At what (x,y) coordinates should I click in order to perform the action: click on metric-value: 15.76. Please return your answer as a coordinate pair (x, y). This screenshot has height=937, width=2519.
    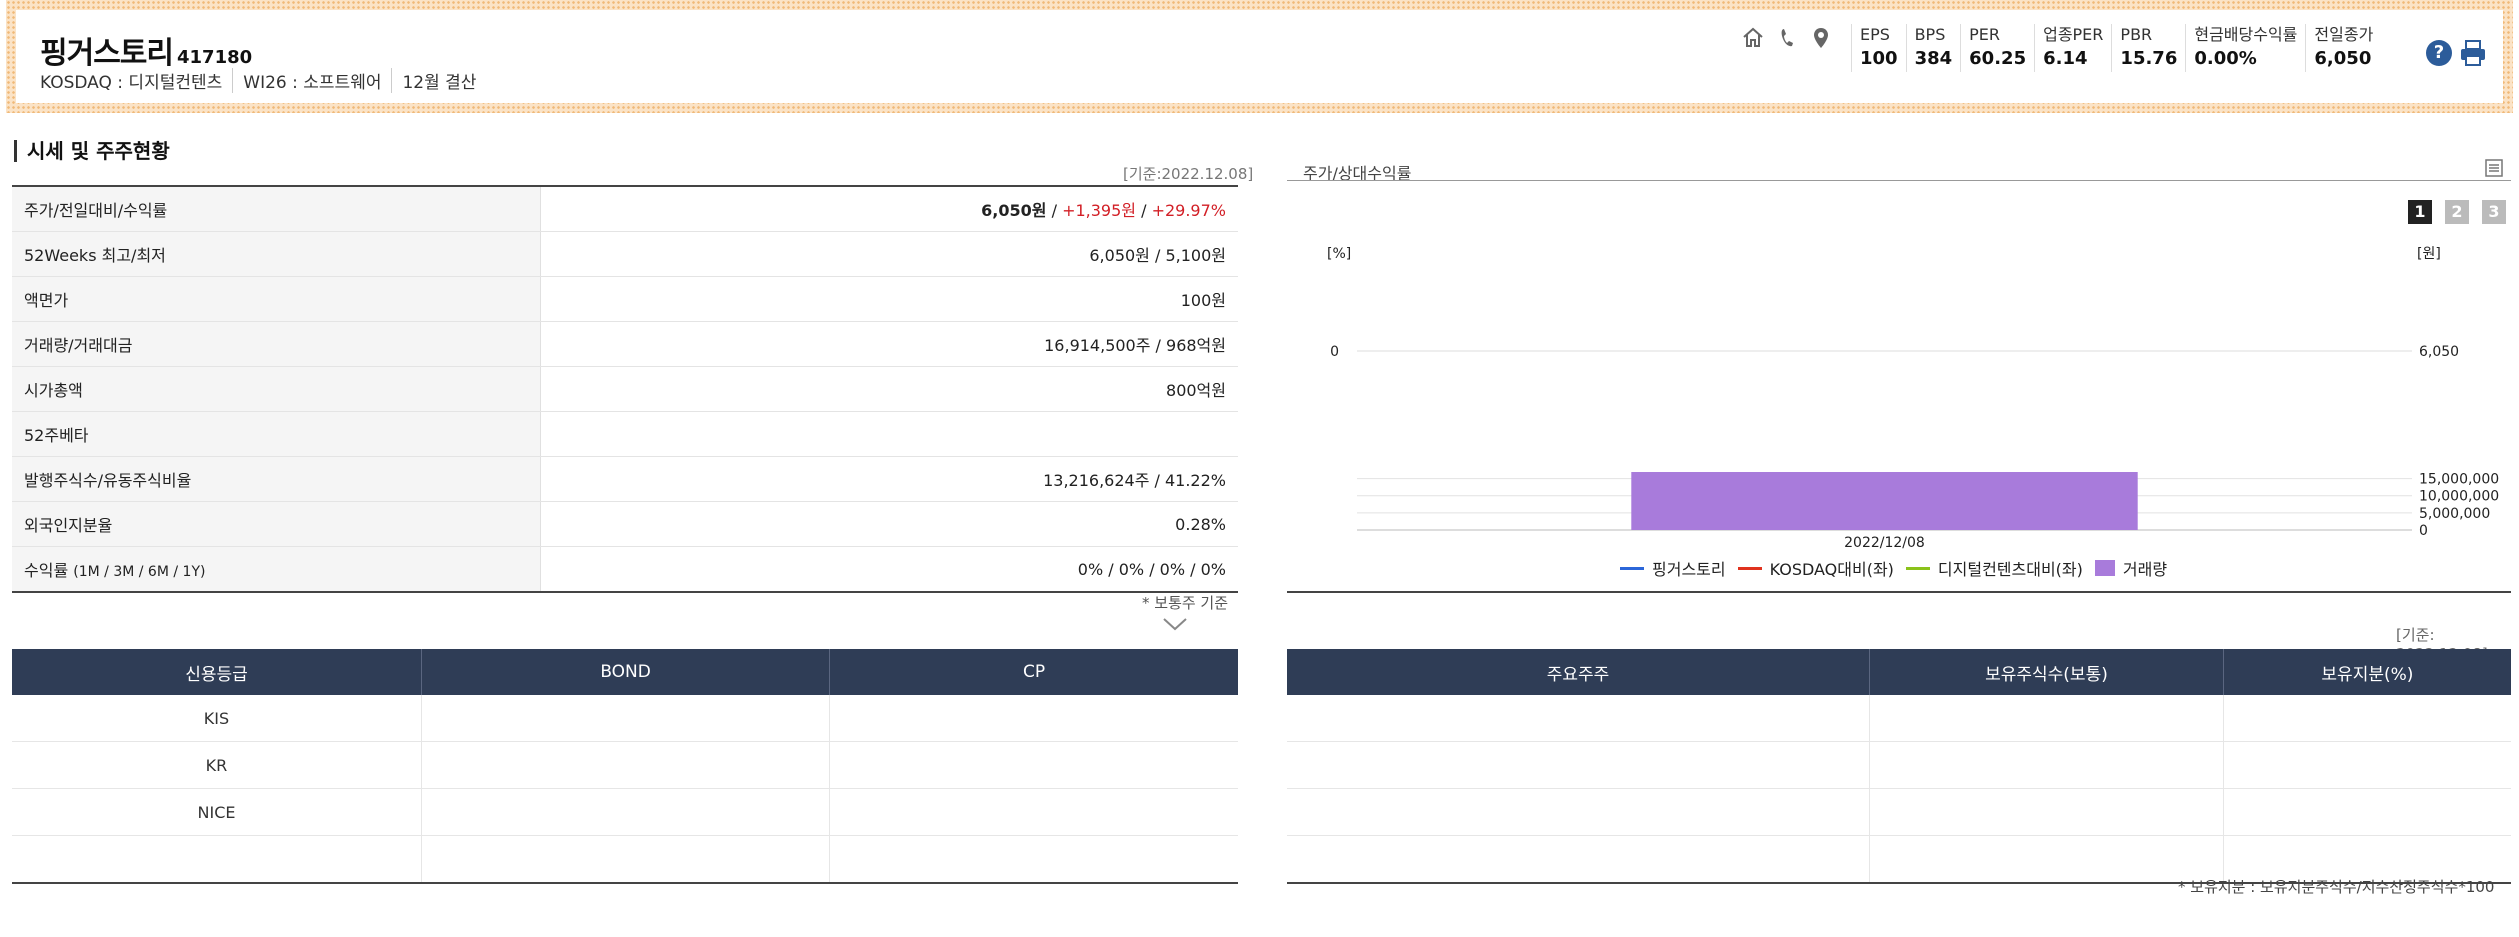
    Looking at the image, I should click on (2149, 58).